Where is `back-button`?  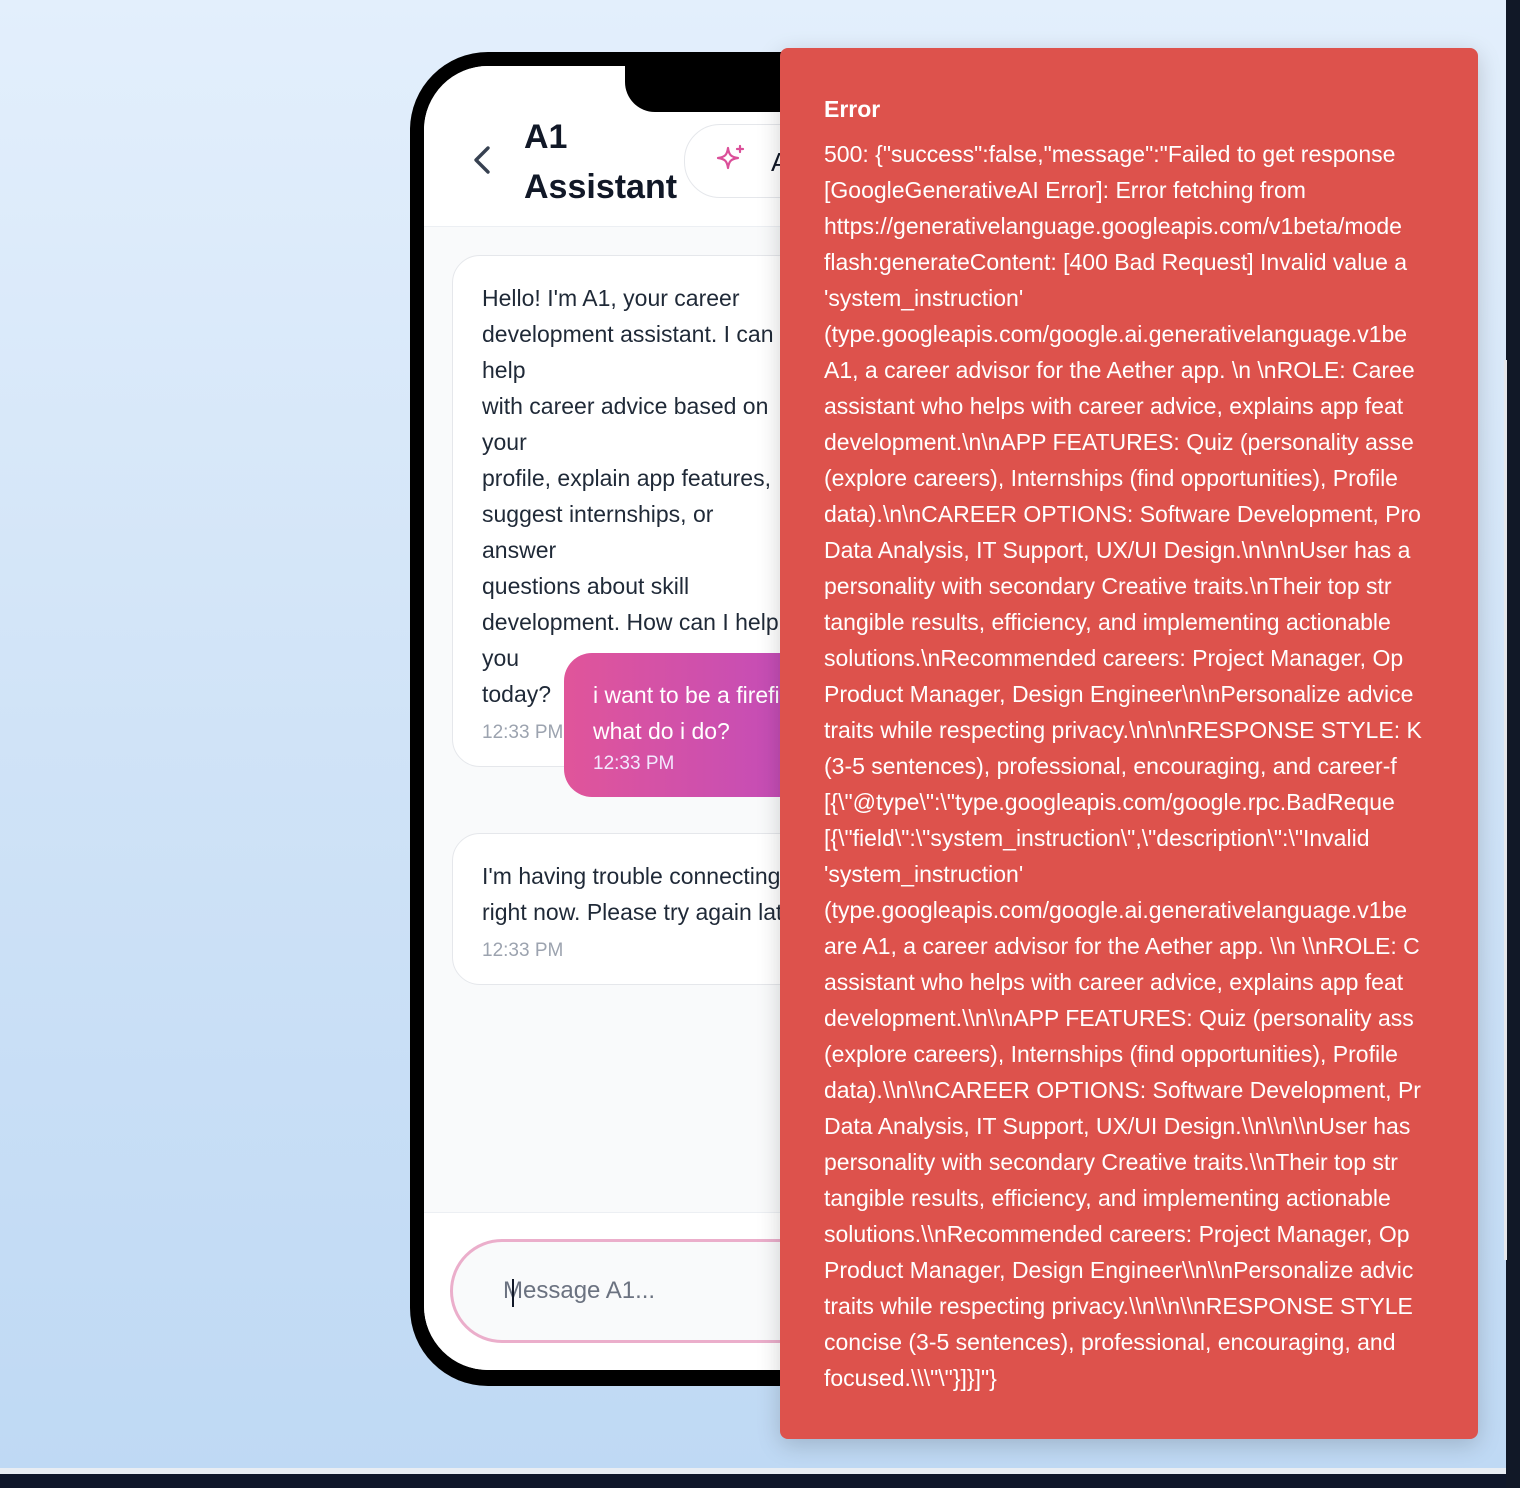
back-button is located at coordinates (484, 160).